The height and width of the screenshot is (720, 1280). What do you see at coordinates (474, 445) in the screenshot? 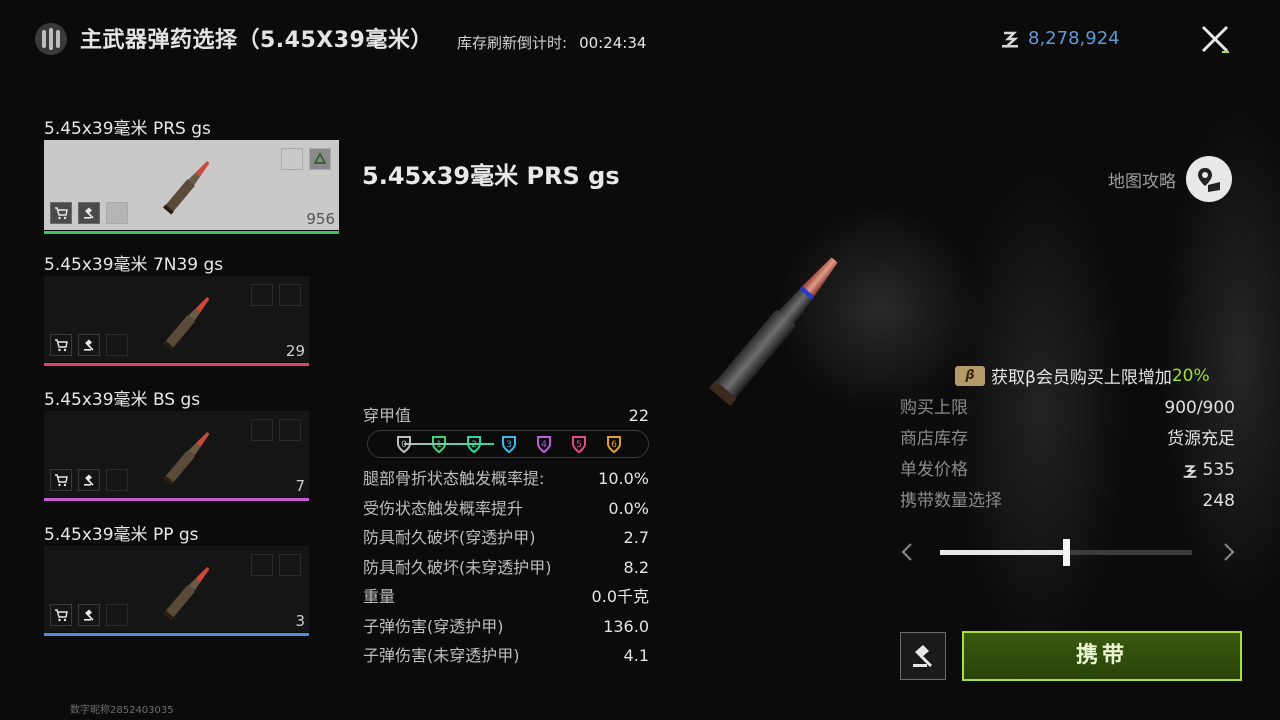
I see `svg-text: 2` at bounding box center [474, 445].